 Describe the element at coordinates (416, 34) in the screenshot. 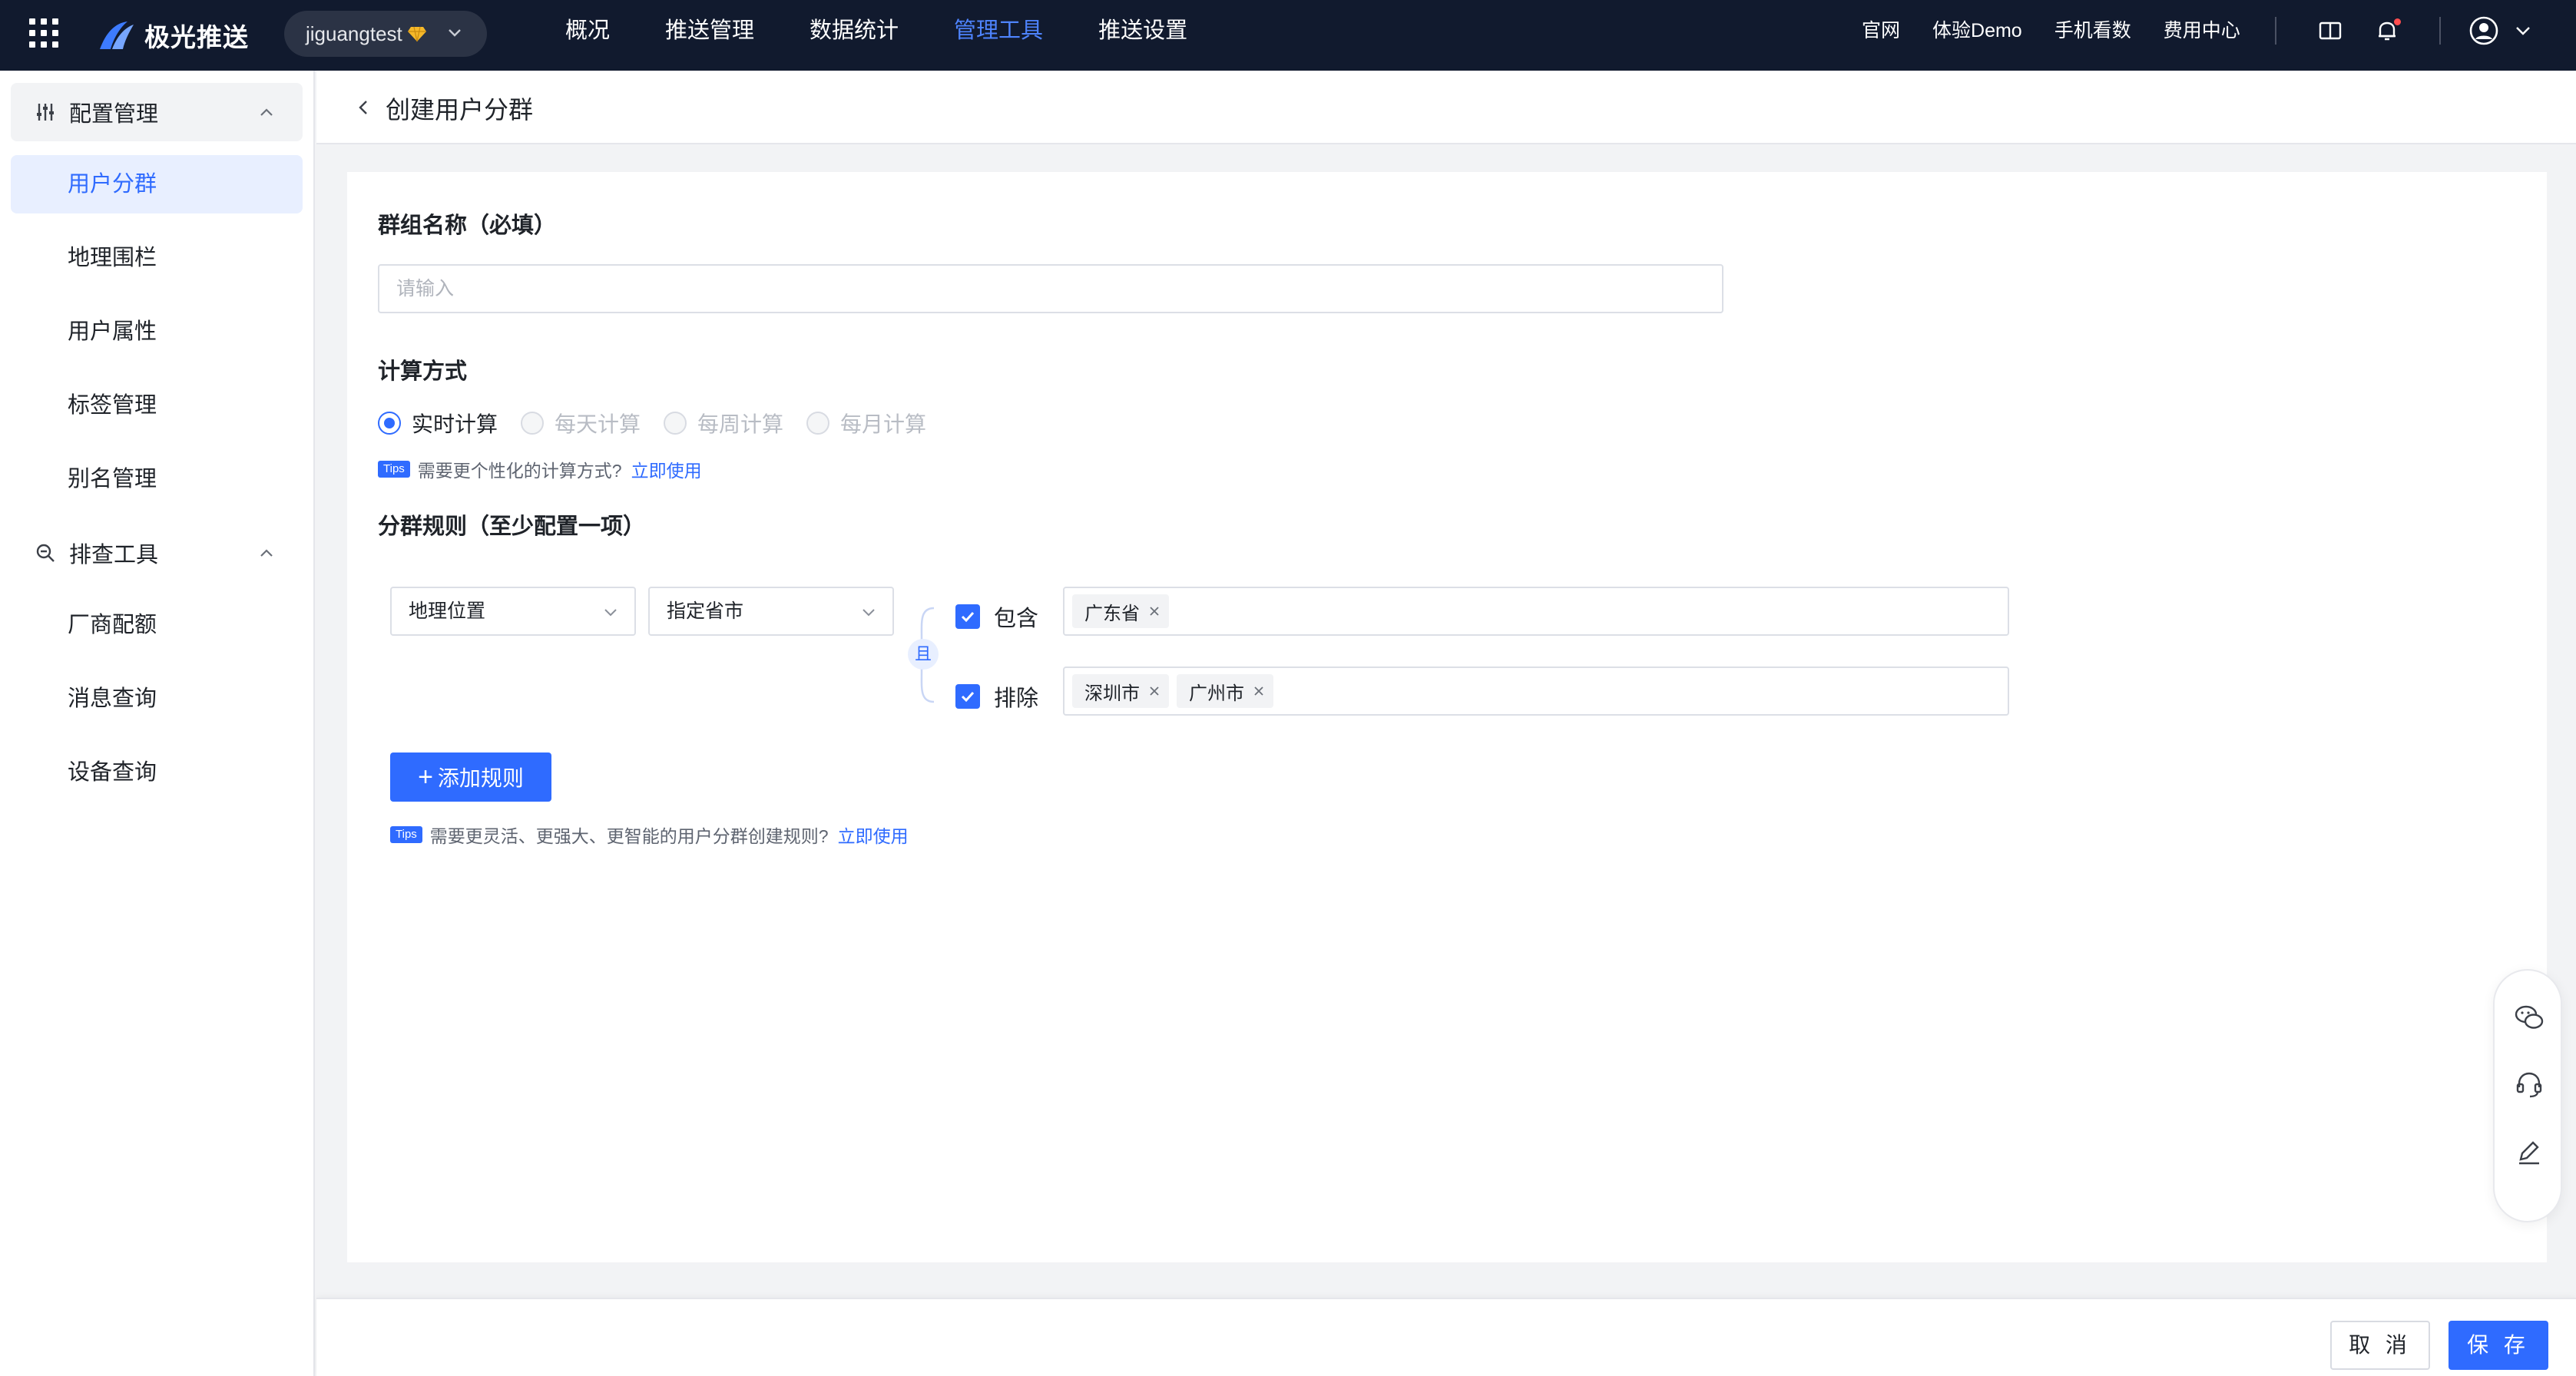

I see `diamond-icon` at that location.